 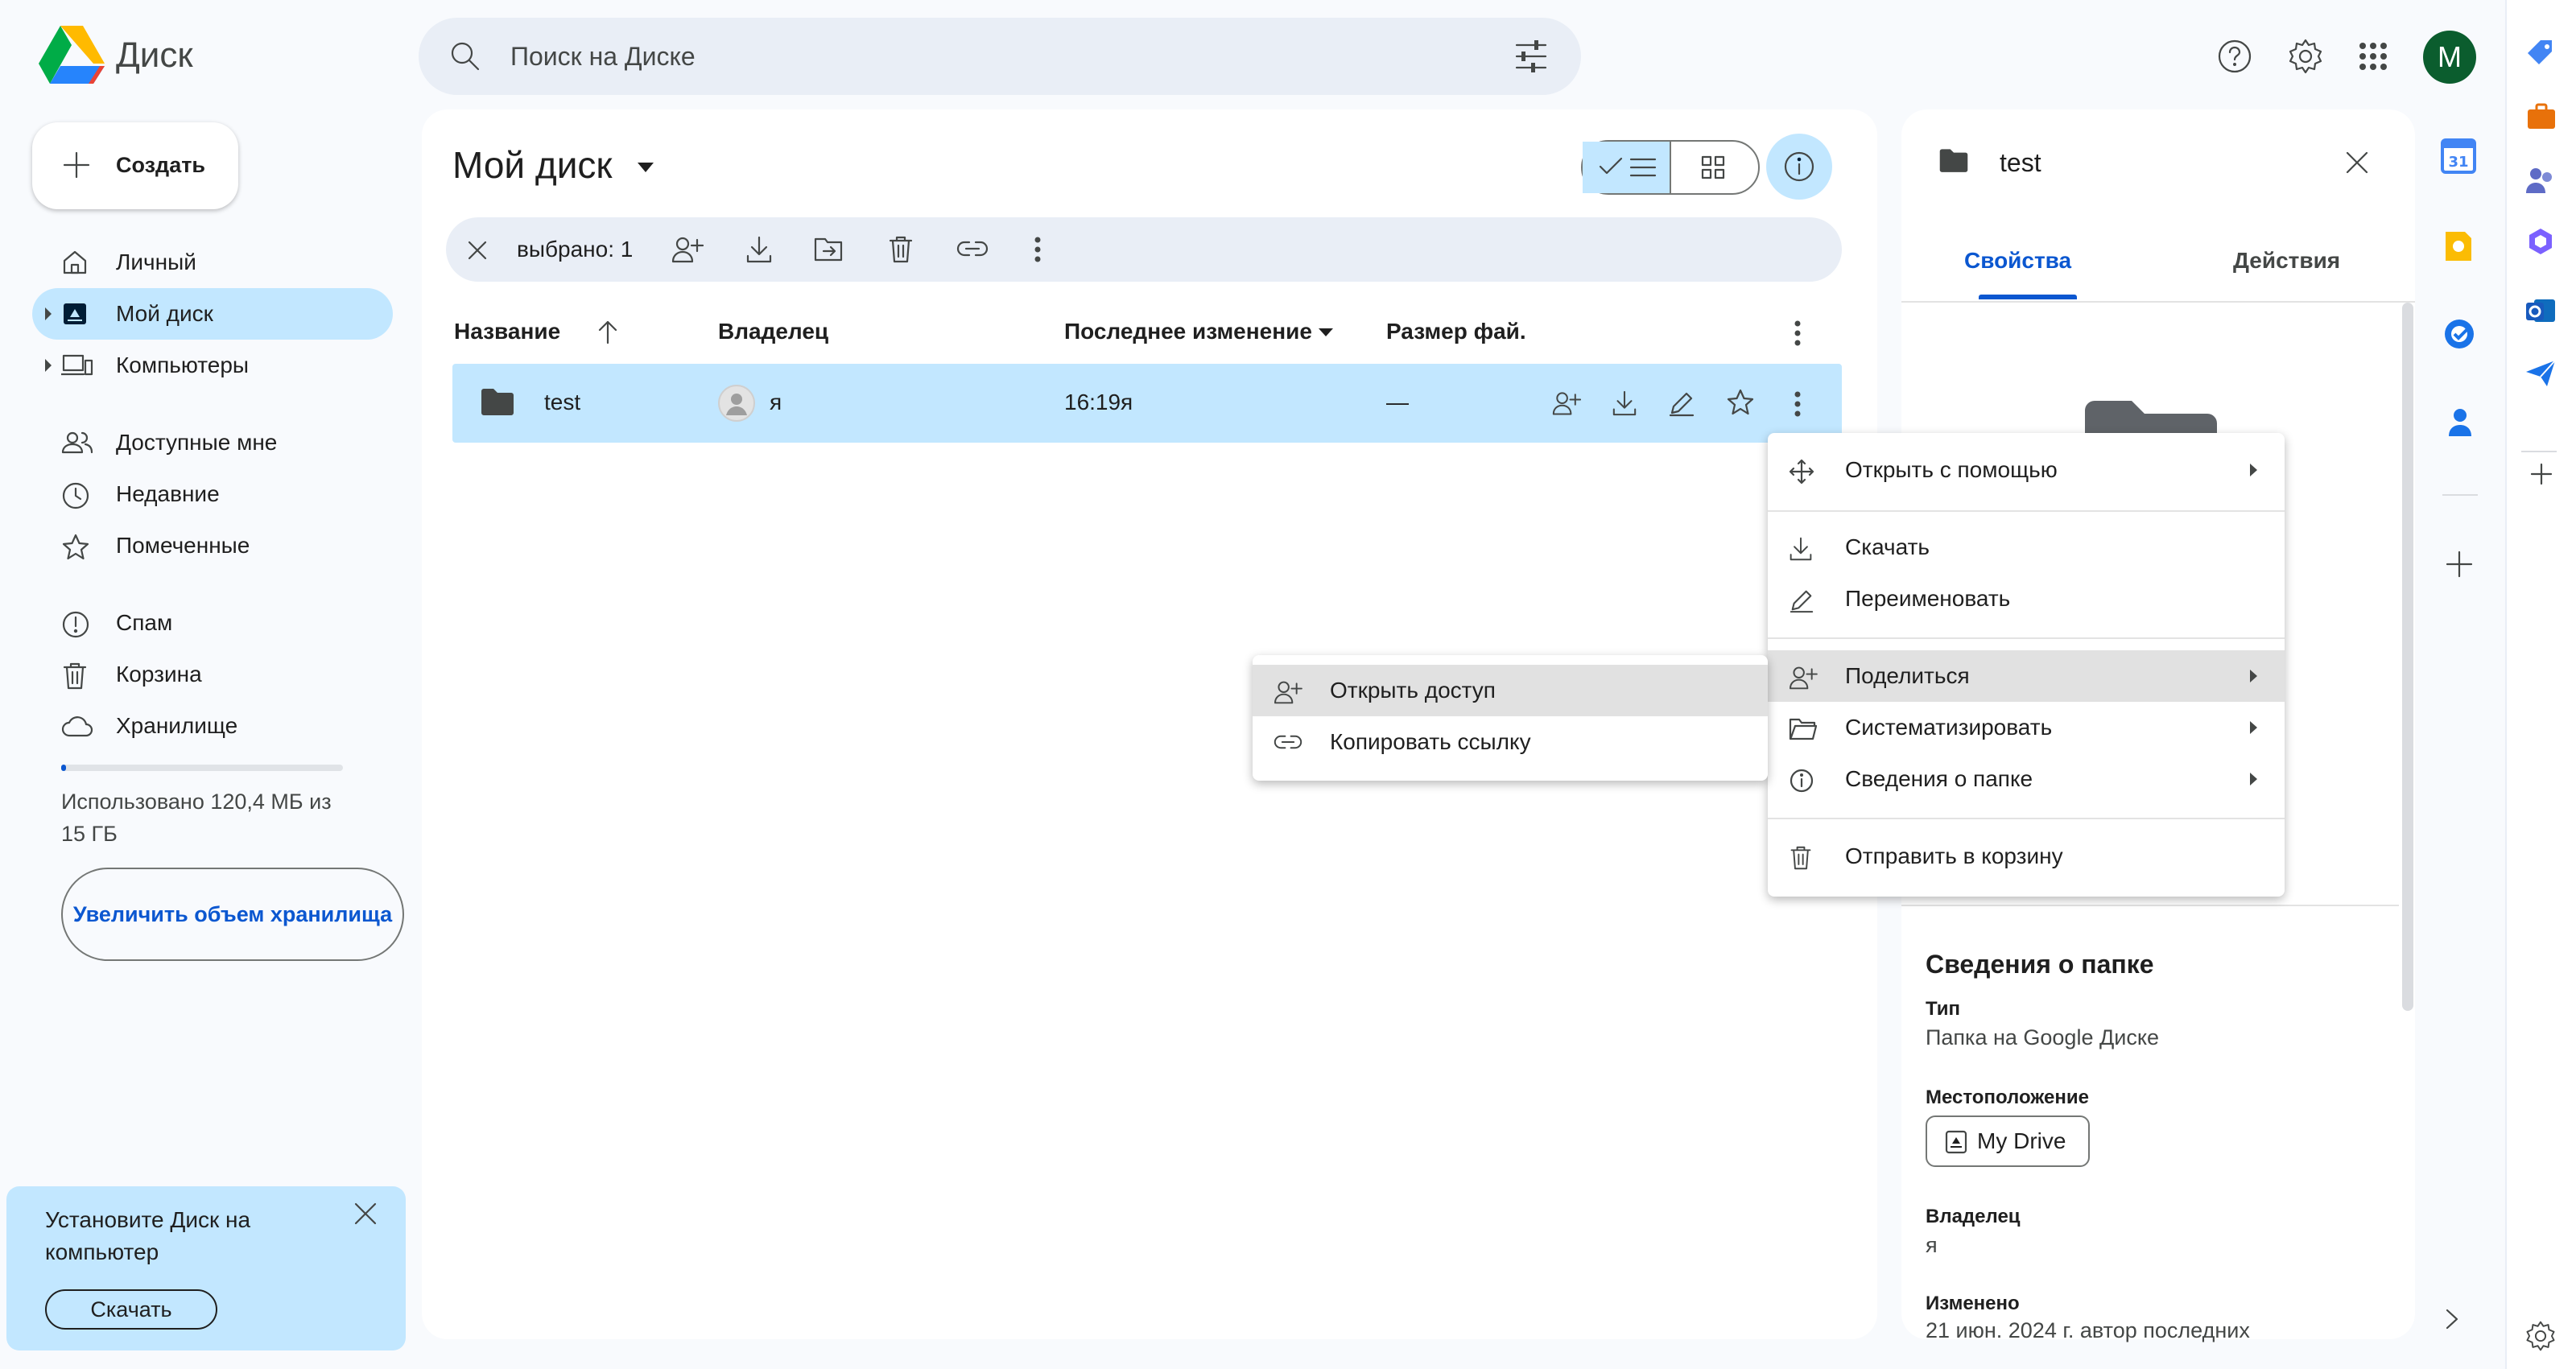 What do you see at coordinates (2017, 261) in the screenshot?
I see `tab-properties: Свойства` at bounding box center [2017, 261].